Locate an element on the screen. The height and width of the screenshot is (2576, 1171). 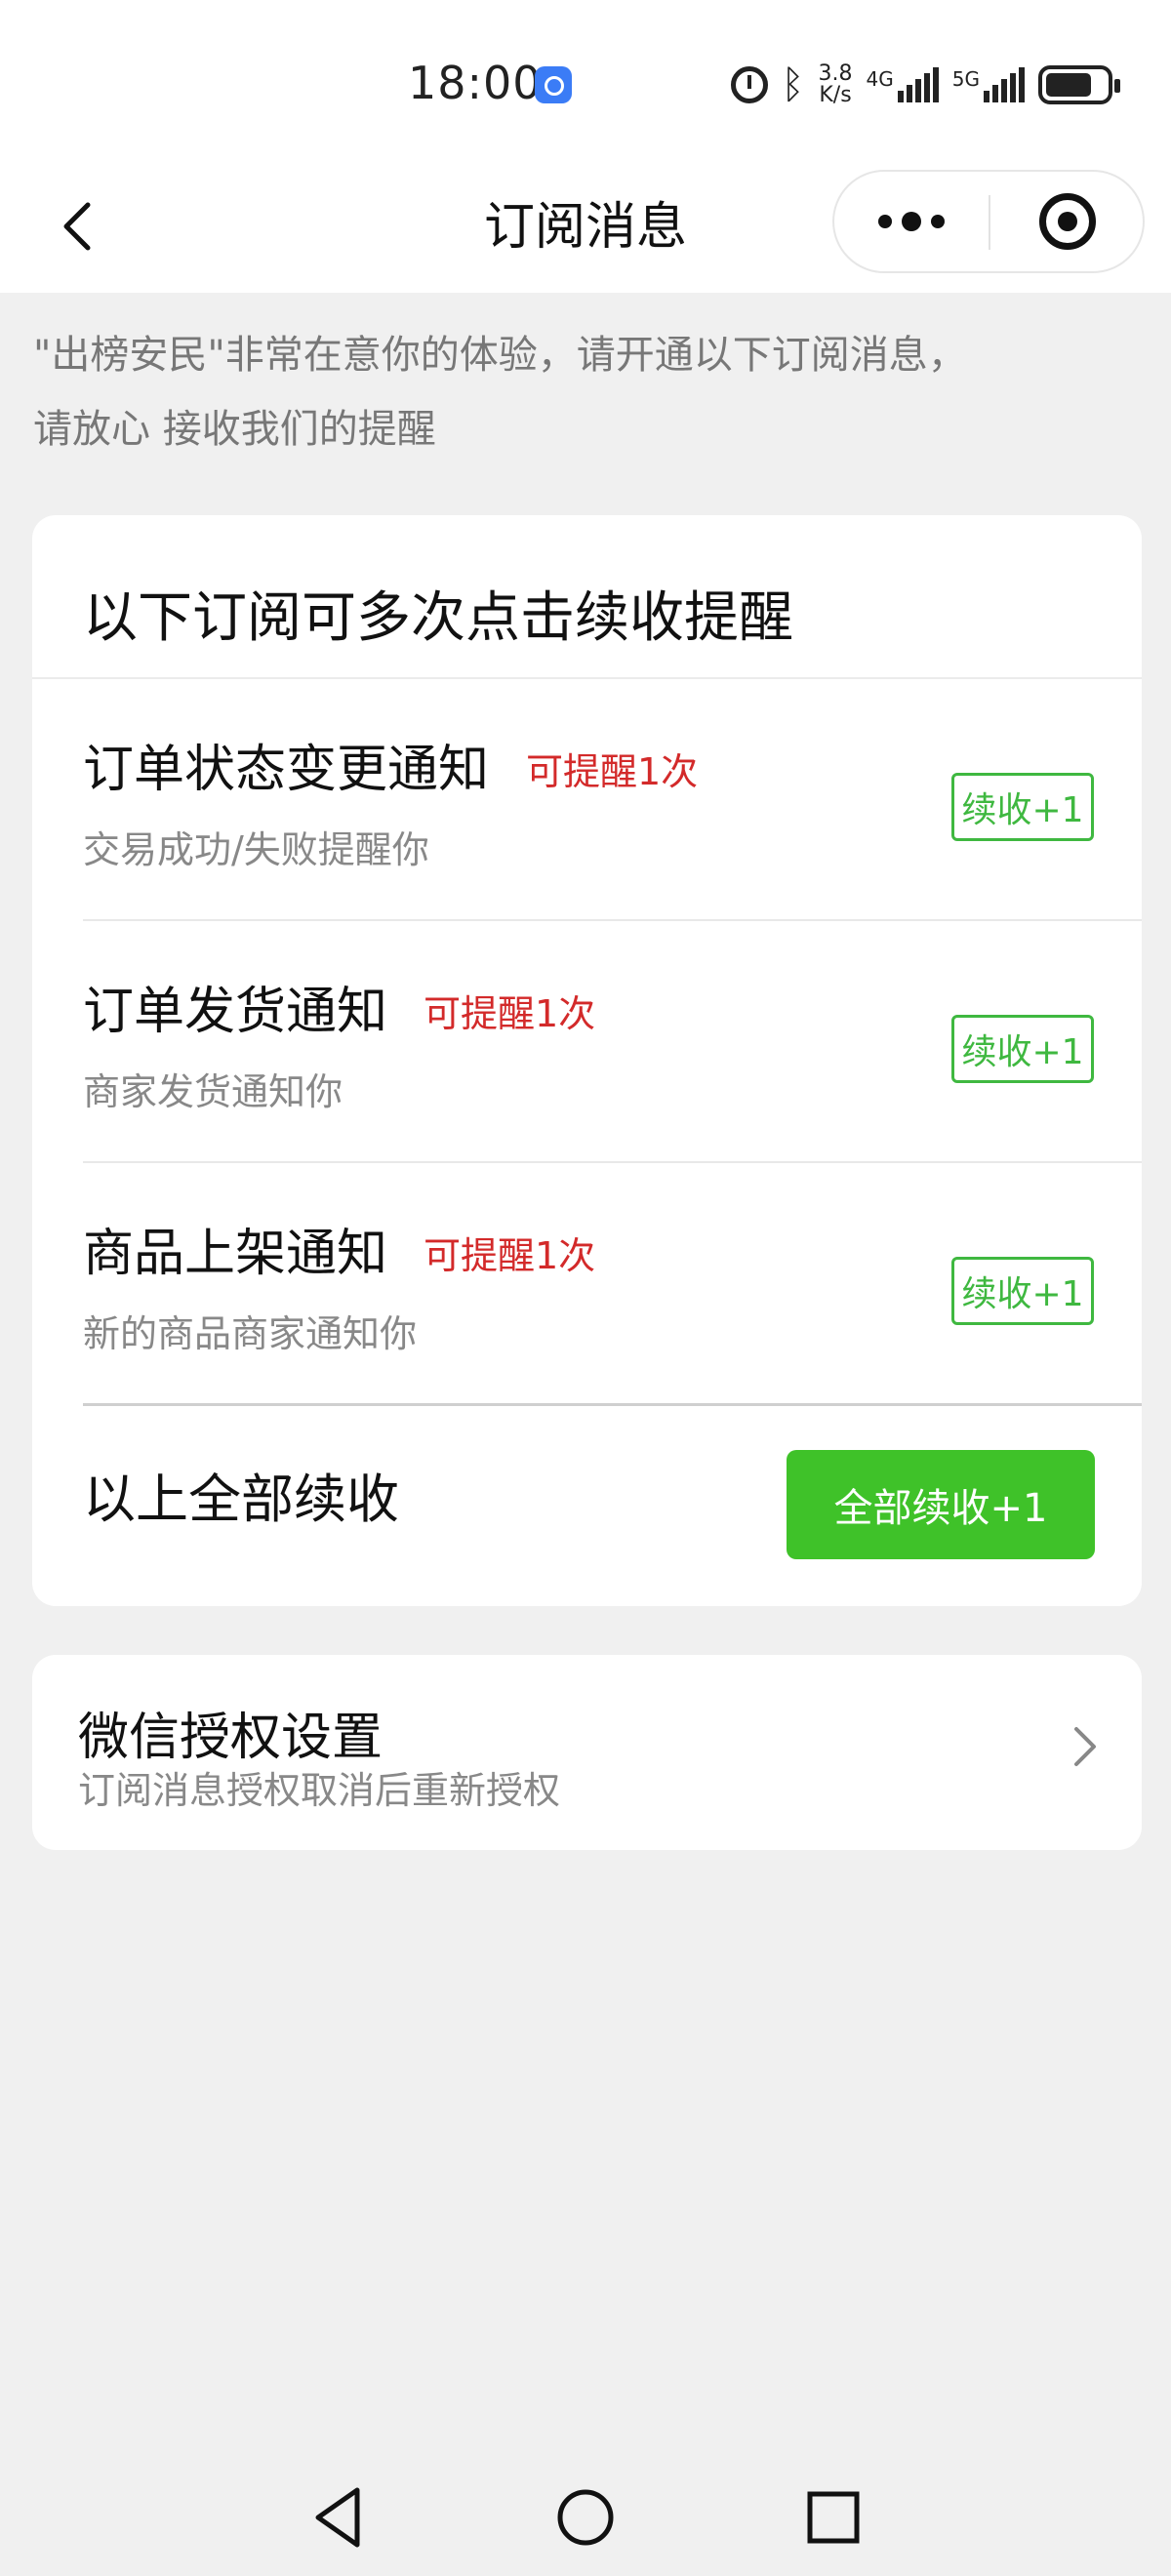
signal-5g: 5G is located at coordinates (988, 84).